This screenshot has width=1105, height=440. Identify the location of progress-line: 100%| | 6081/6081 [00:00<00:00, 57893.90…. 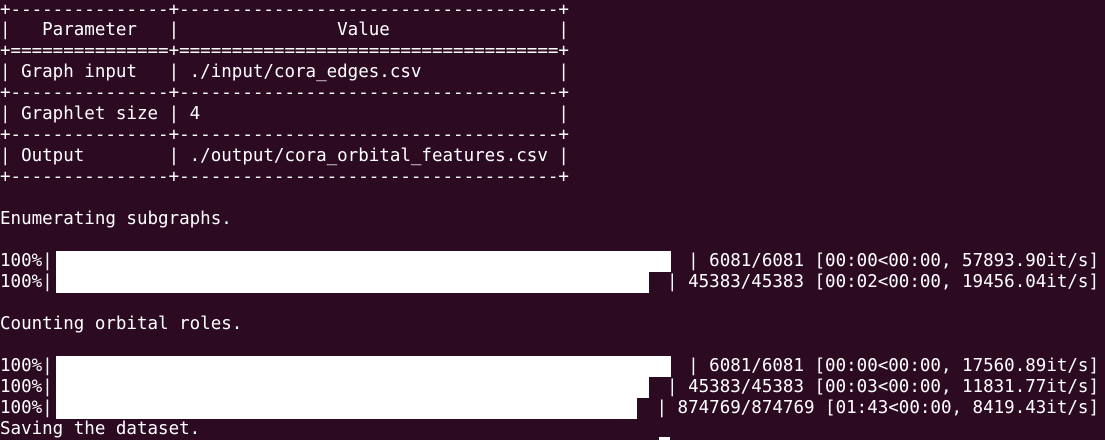
(552, 261).